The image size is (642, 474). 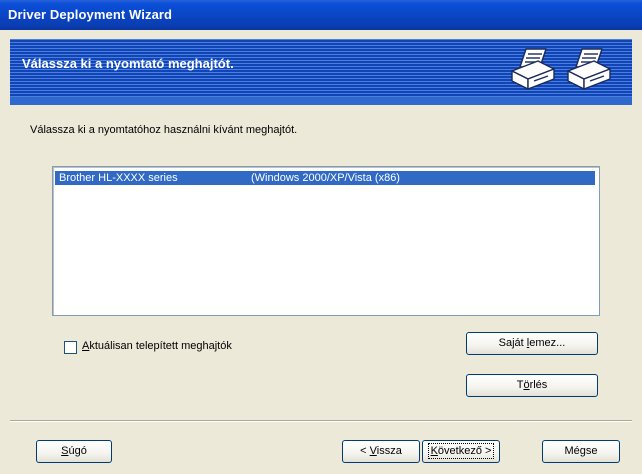 What do you see at coordinates (532, 385) in the screenshot?
I see `delete-button: Törlés` at bounding box center [532, 385].